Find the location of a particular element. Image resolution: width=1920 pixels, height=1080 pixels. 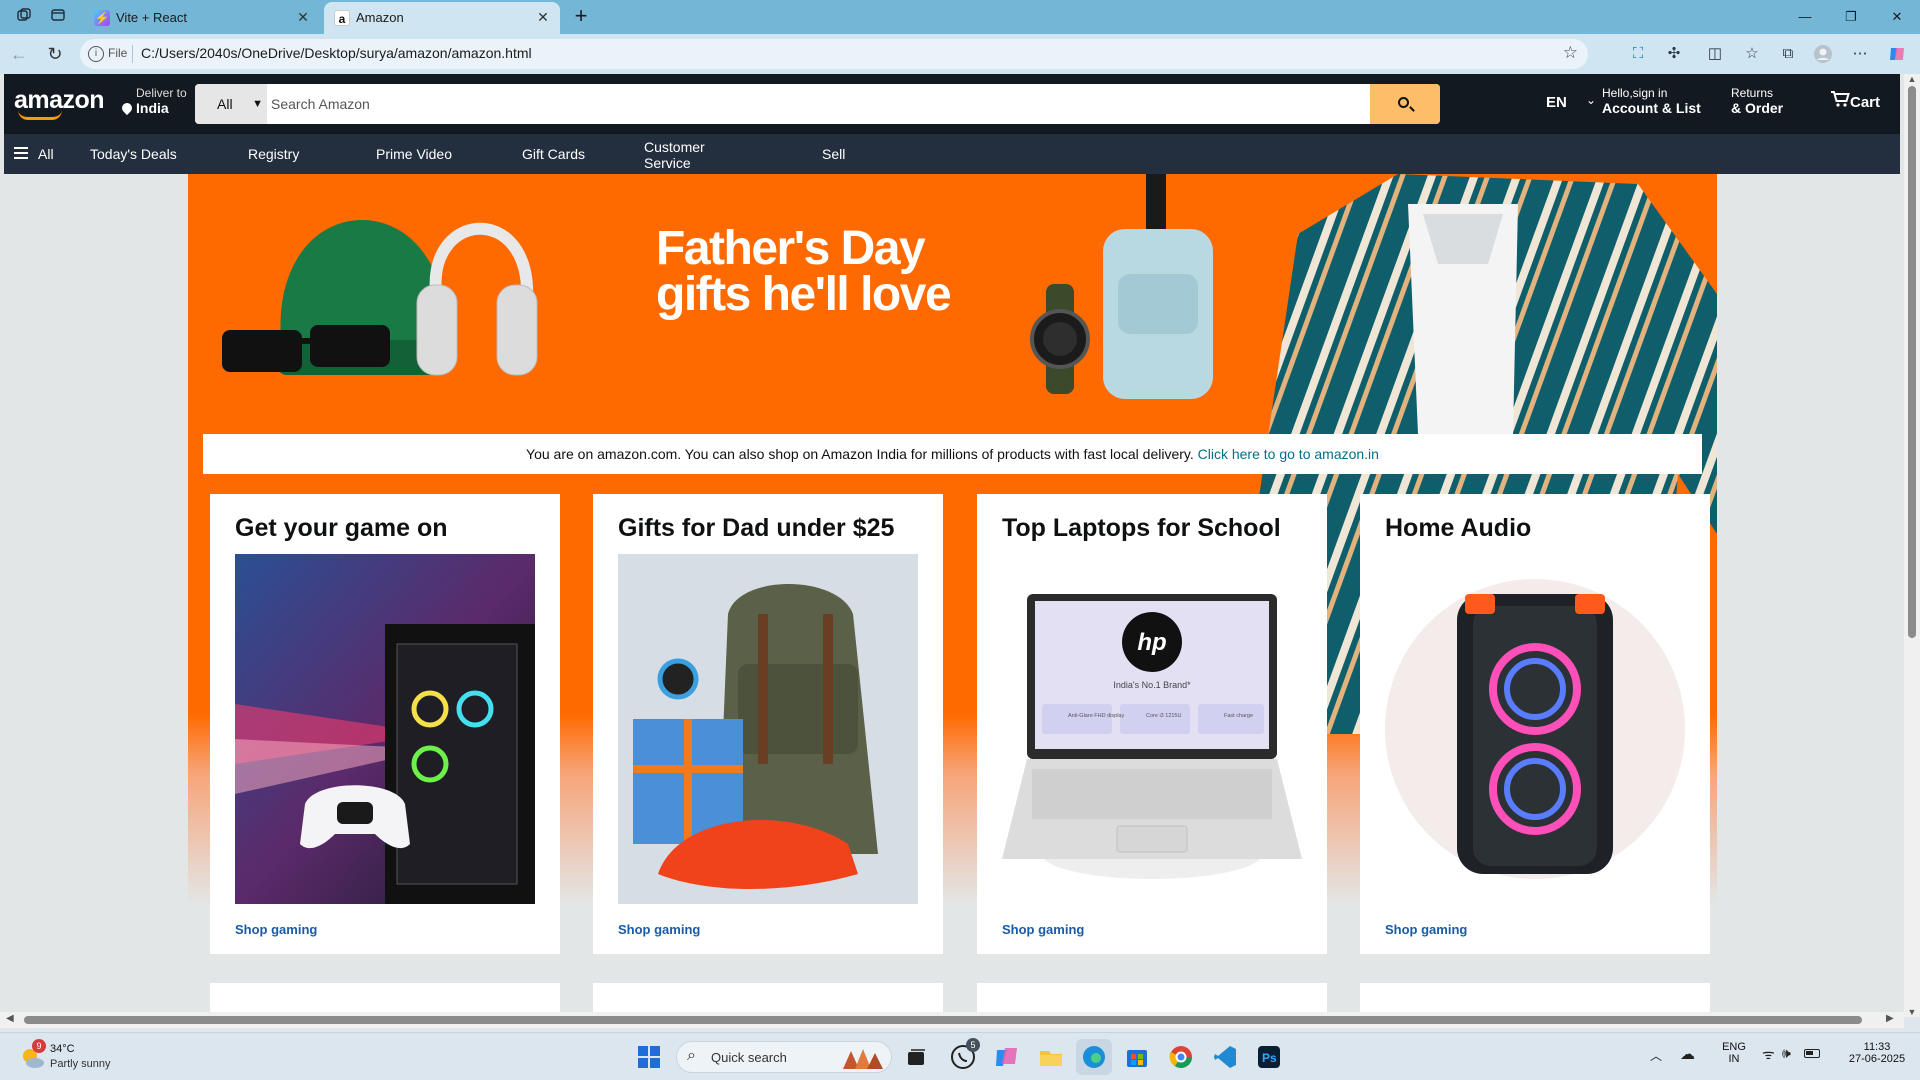

returns-label: Returns is located at coordinates (1752, 93).